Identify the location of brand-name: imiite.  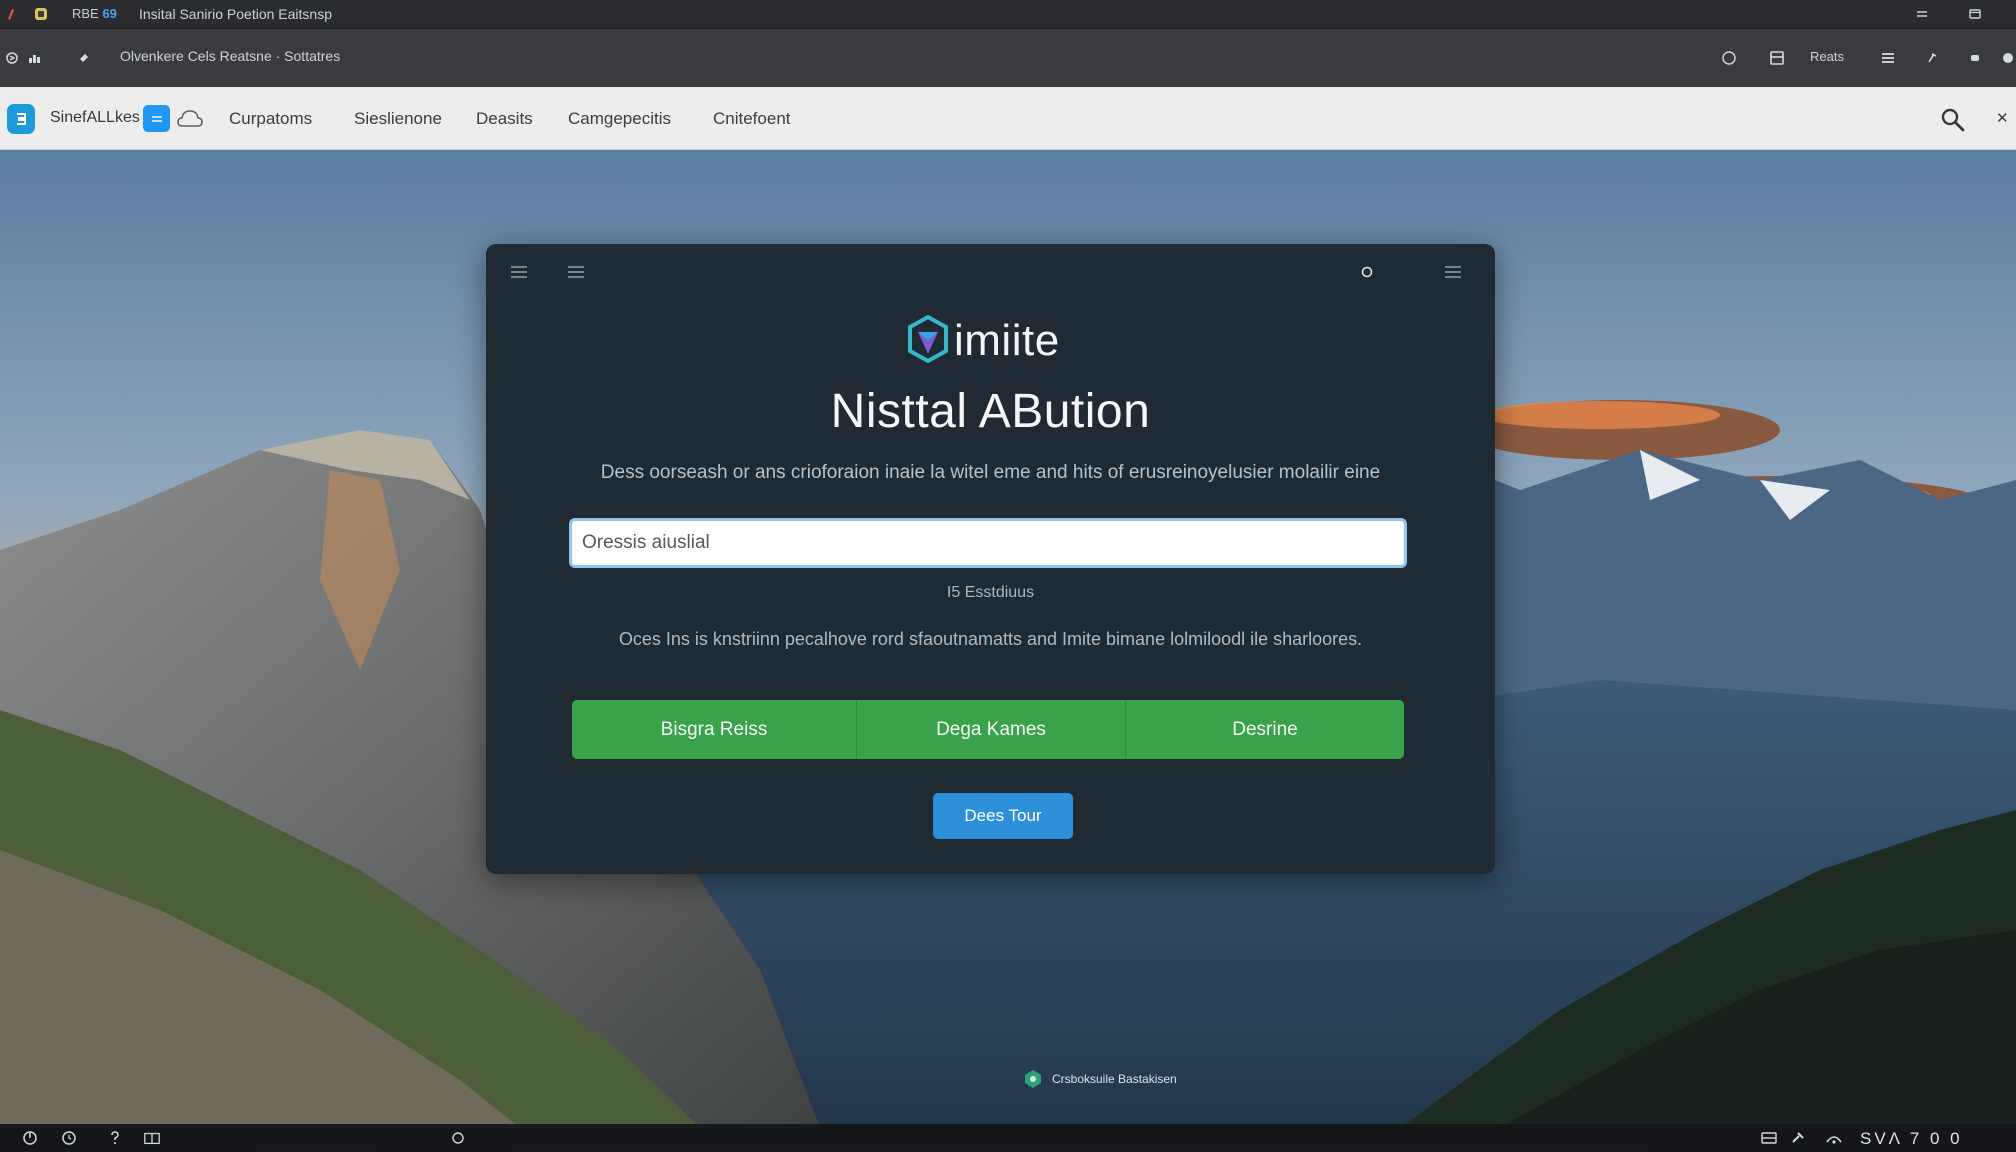
(1007, 340).